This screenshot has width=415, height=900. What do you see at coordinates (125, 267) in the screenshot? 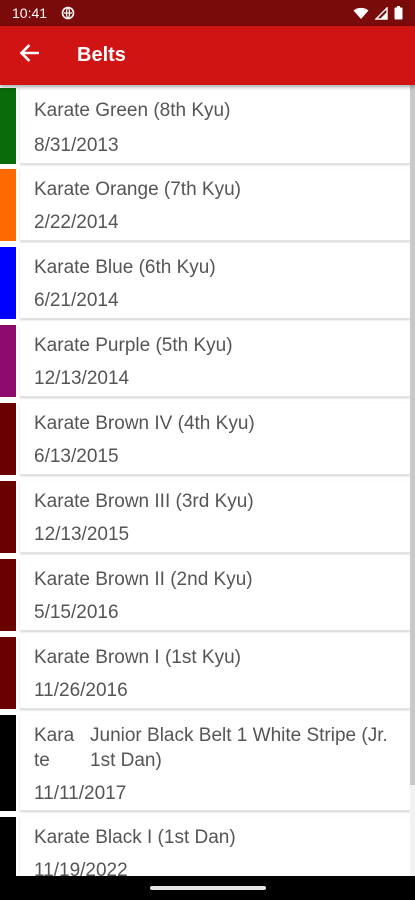
I see `belt-name: Karate Blue (6th Kyu)` at bounding box center [125, 267].